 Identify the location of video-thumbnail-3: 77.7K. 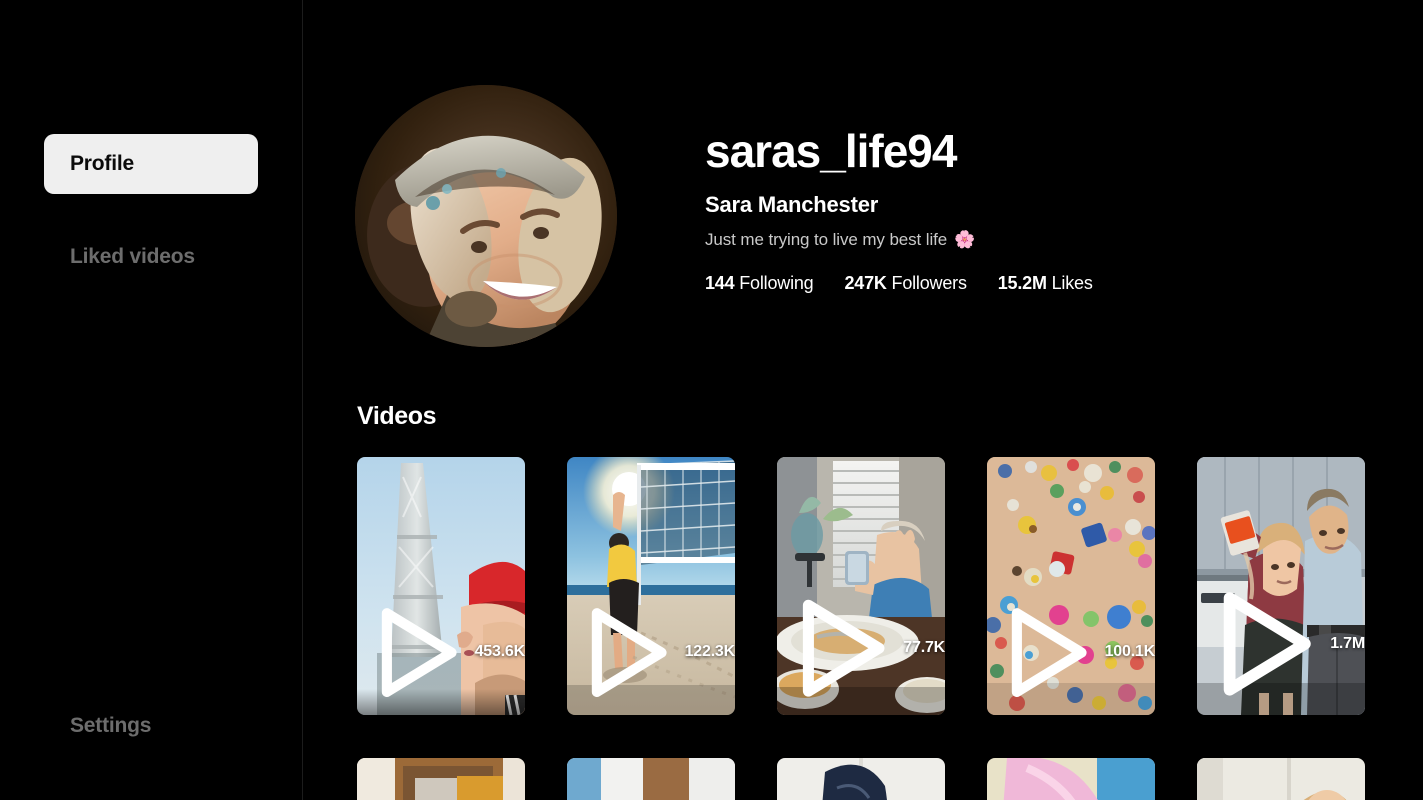
(861, 586).